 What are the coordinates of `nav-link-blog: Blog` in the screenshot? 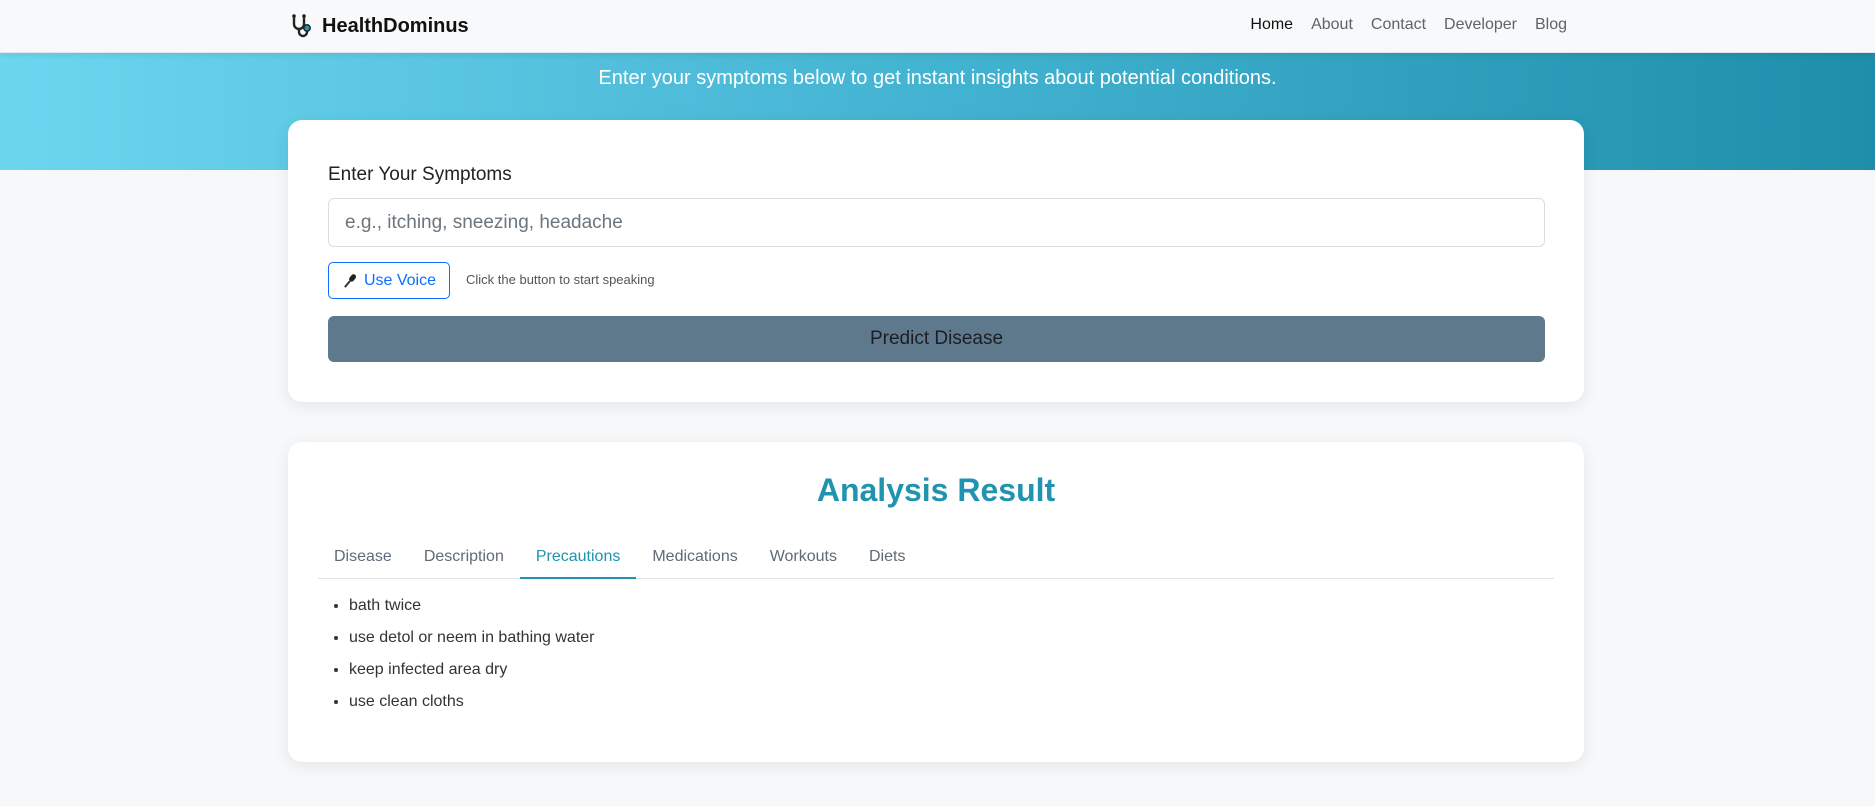 It's located at (1551, 25).